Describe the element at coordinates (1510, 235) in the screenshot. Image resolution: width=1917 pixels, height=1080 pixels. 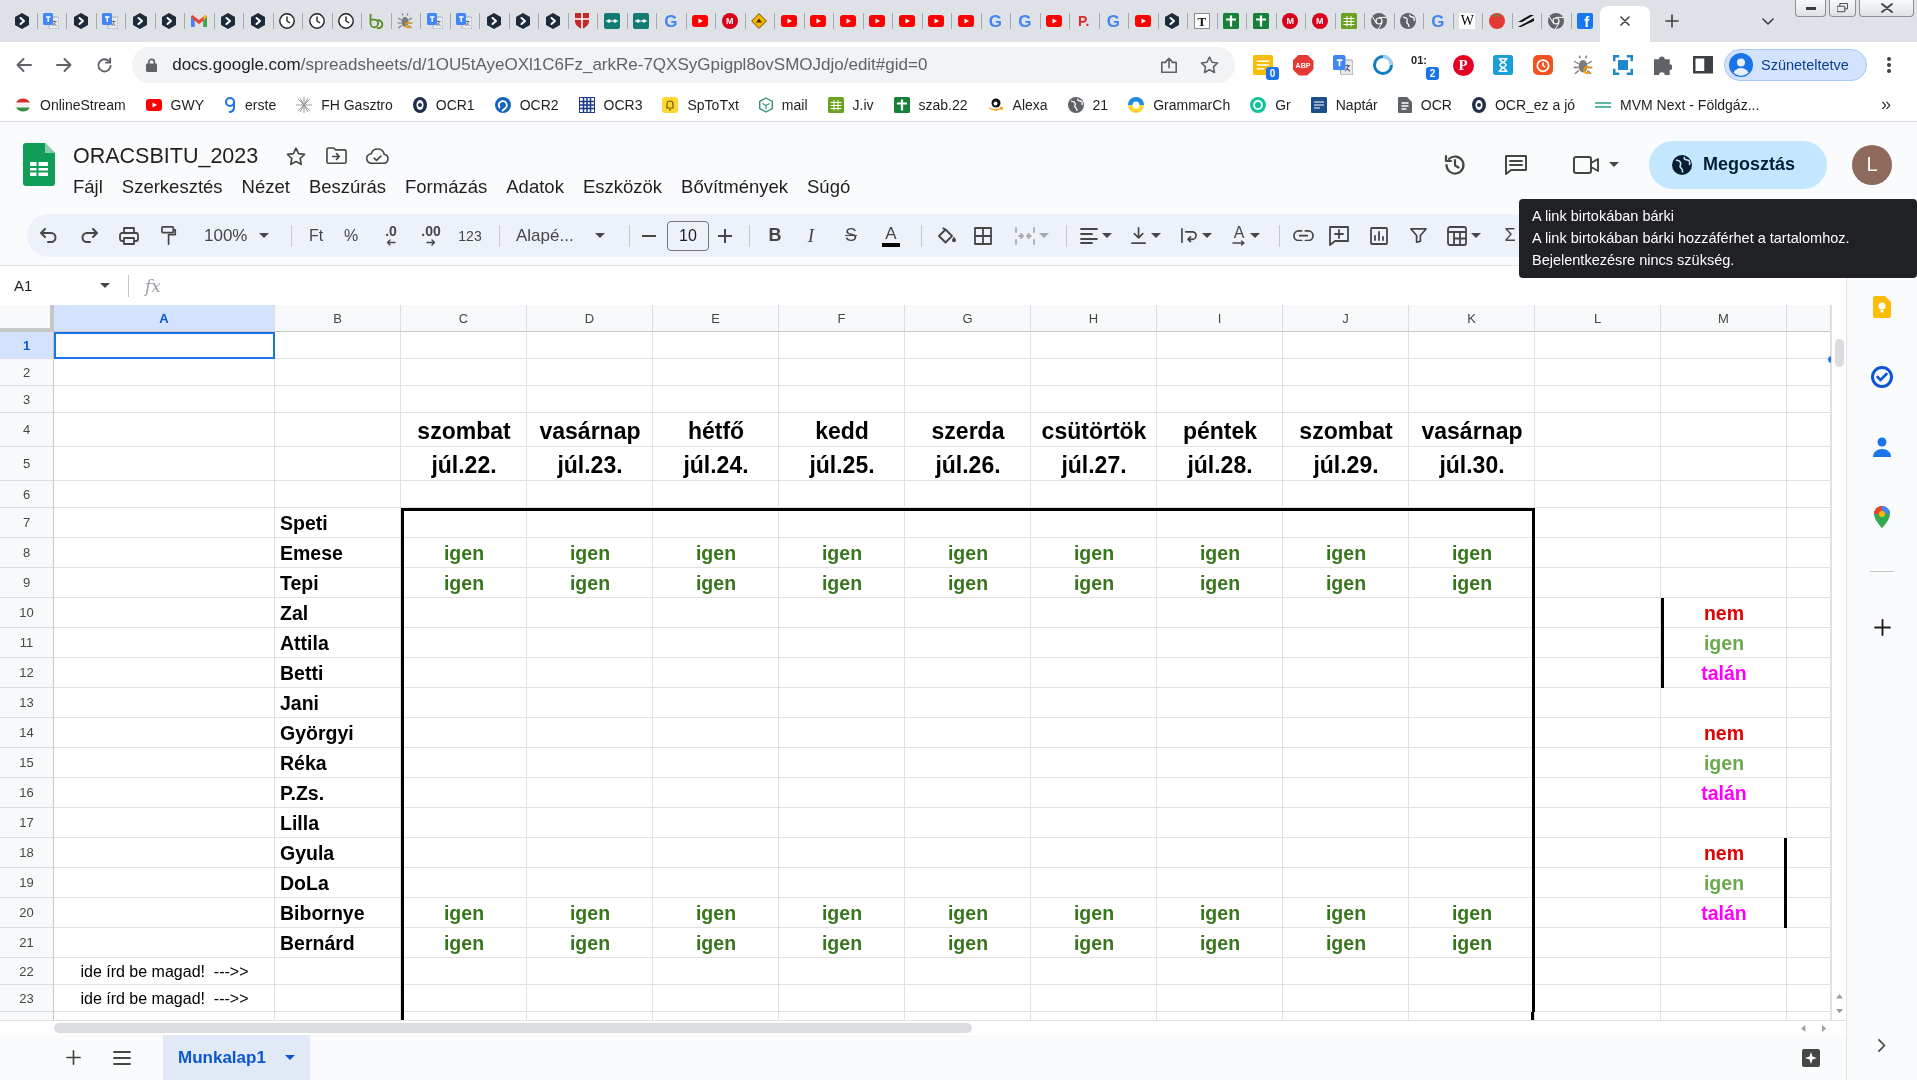
I see `functions-button: Σ` at that location.